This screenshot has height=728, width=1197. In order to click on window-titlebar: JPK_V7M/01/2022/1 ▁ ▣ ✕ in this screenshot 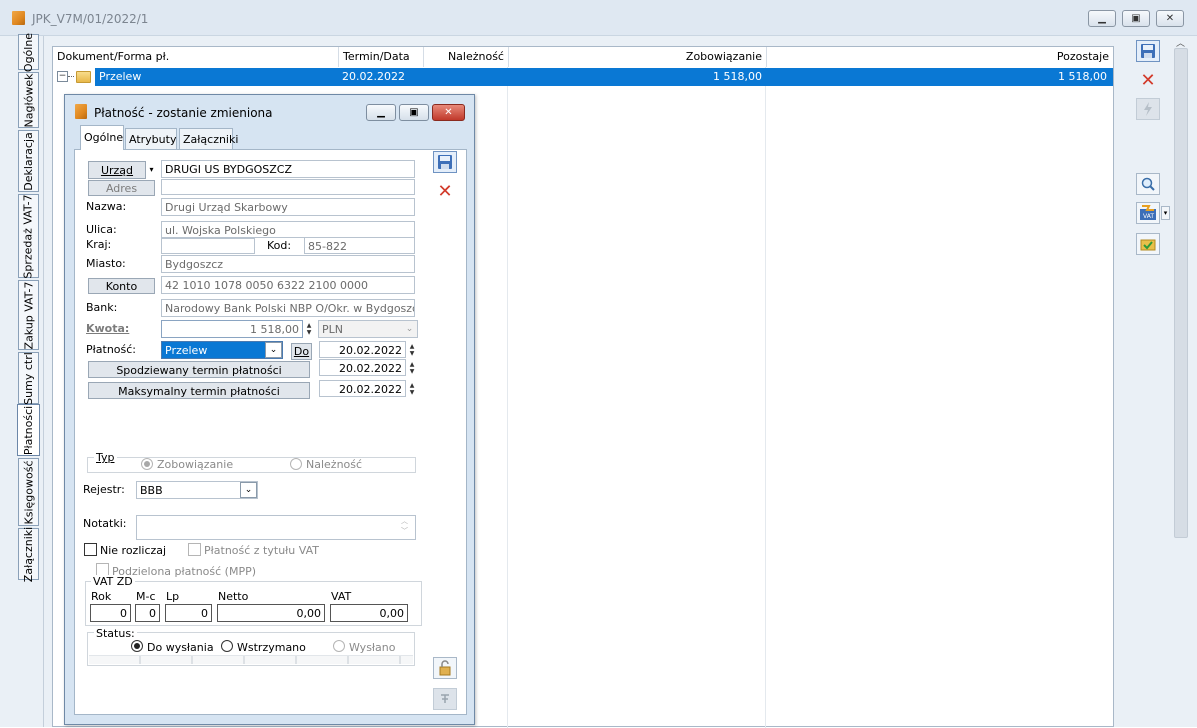, I will do `click(598, 18)`.